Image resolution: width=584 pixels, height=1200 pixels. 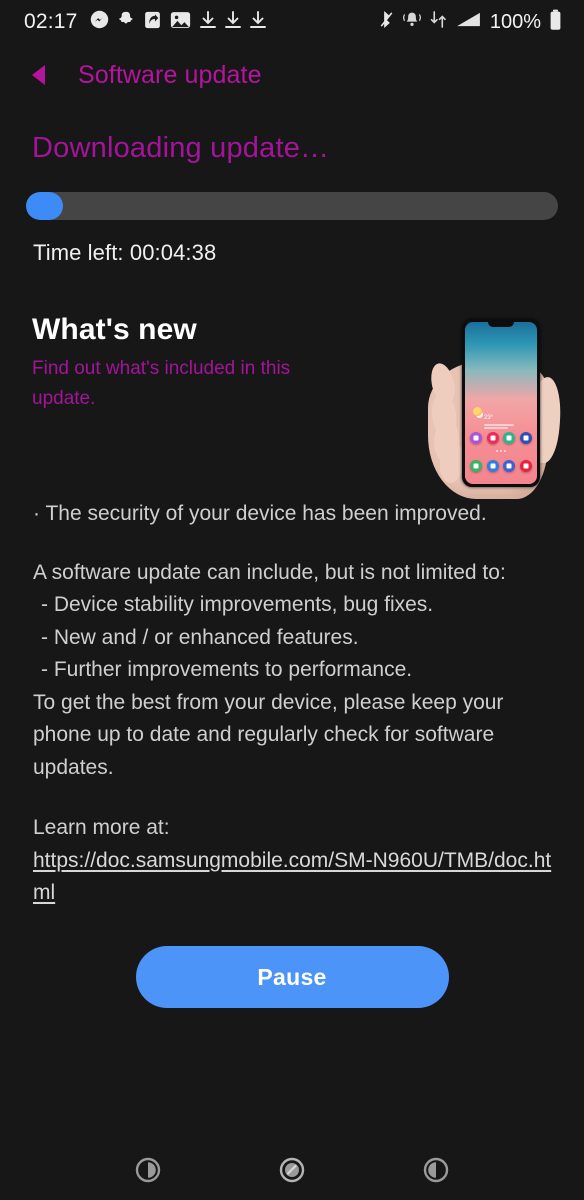 I want to click on status-bar-left: 02:17, so click(x=202, y=22).